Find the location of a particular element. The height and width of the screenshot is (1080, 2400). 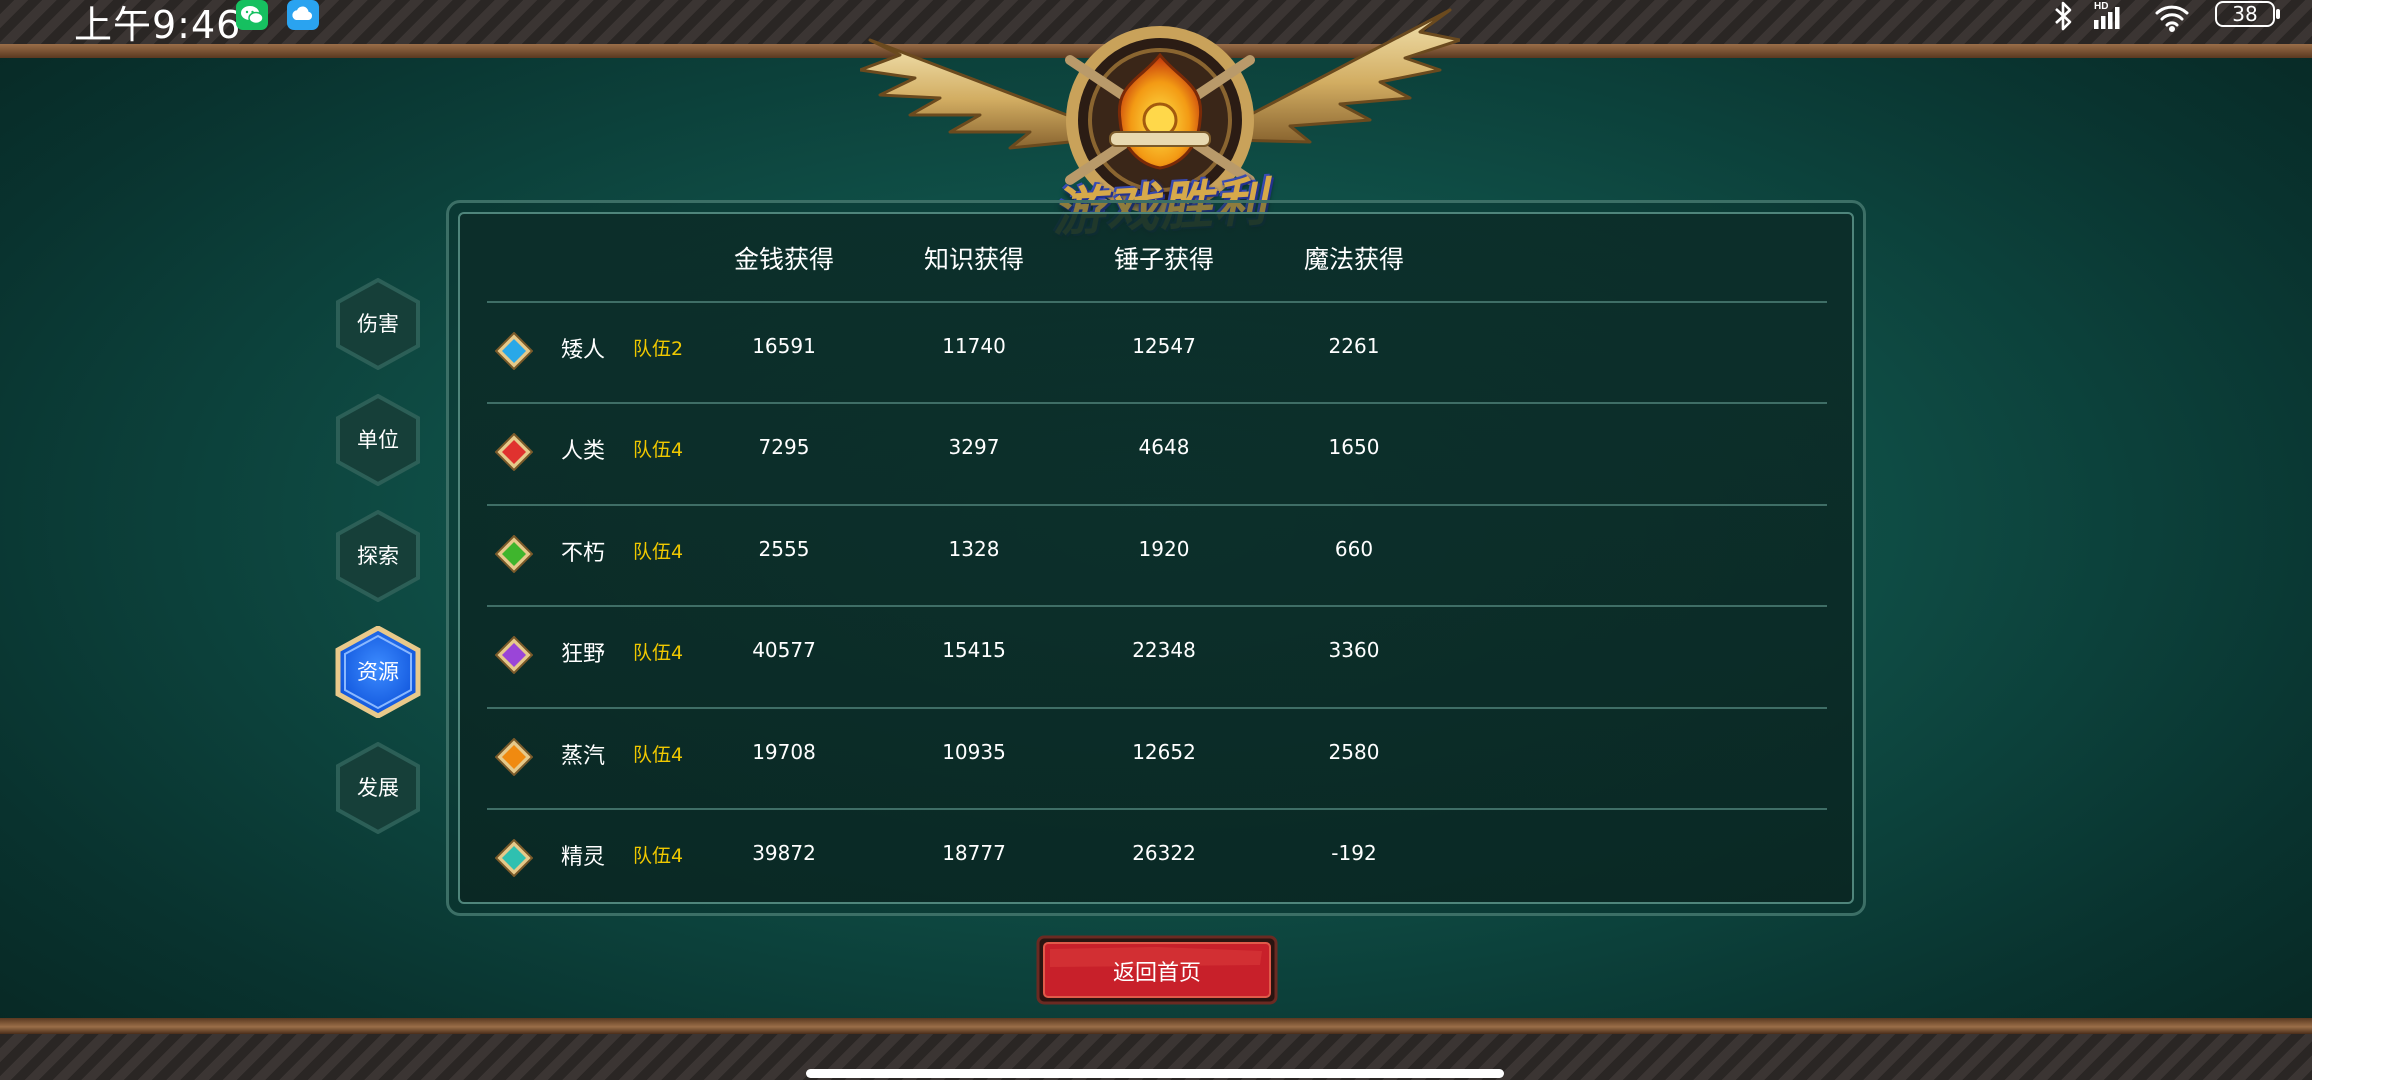

table-row: 蒸汽 队伍4 19708 10935 12652 2580 is located at coordinates (1157, 756).